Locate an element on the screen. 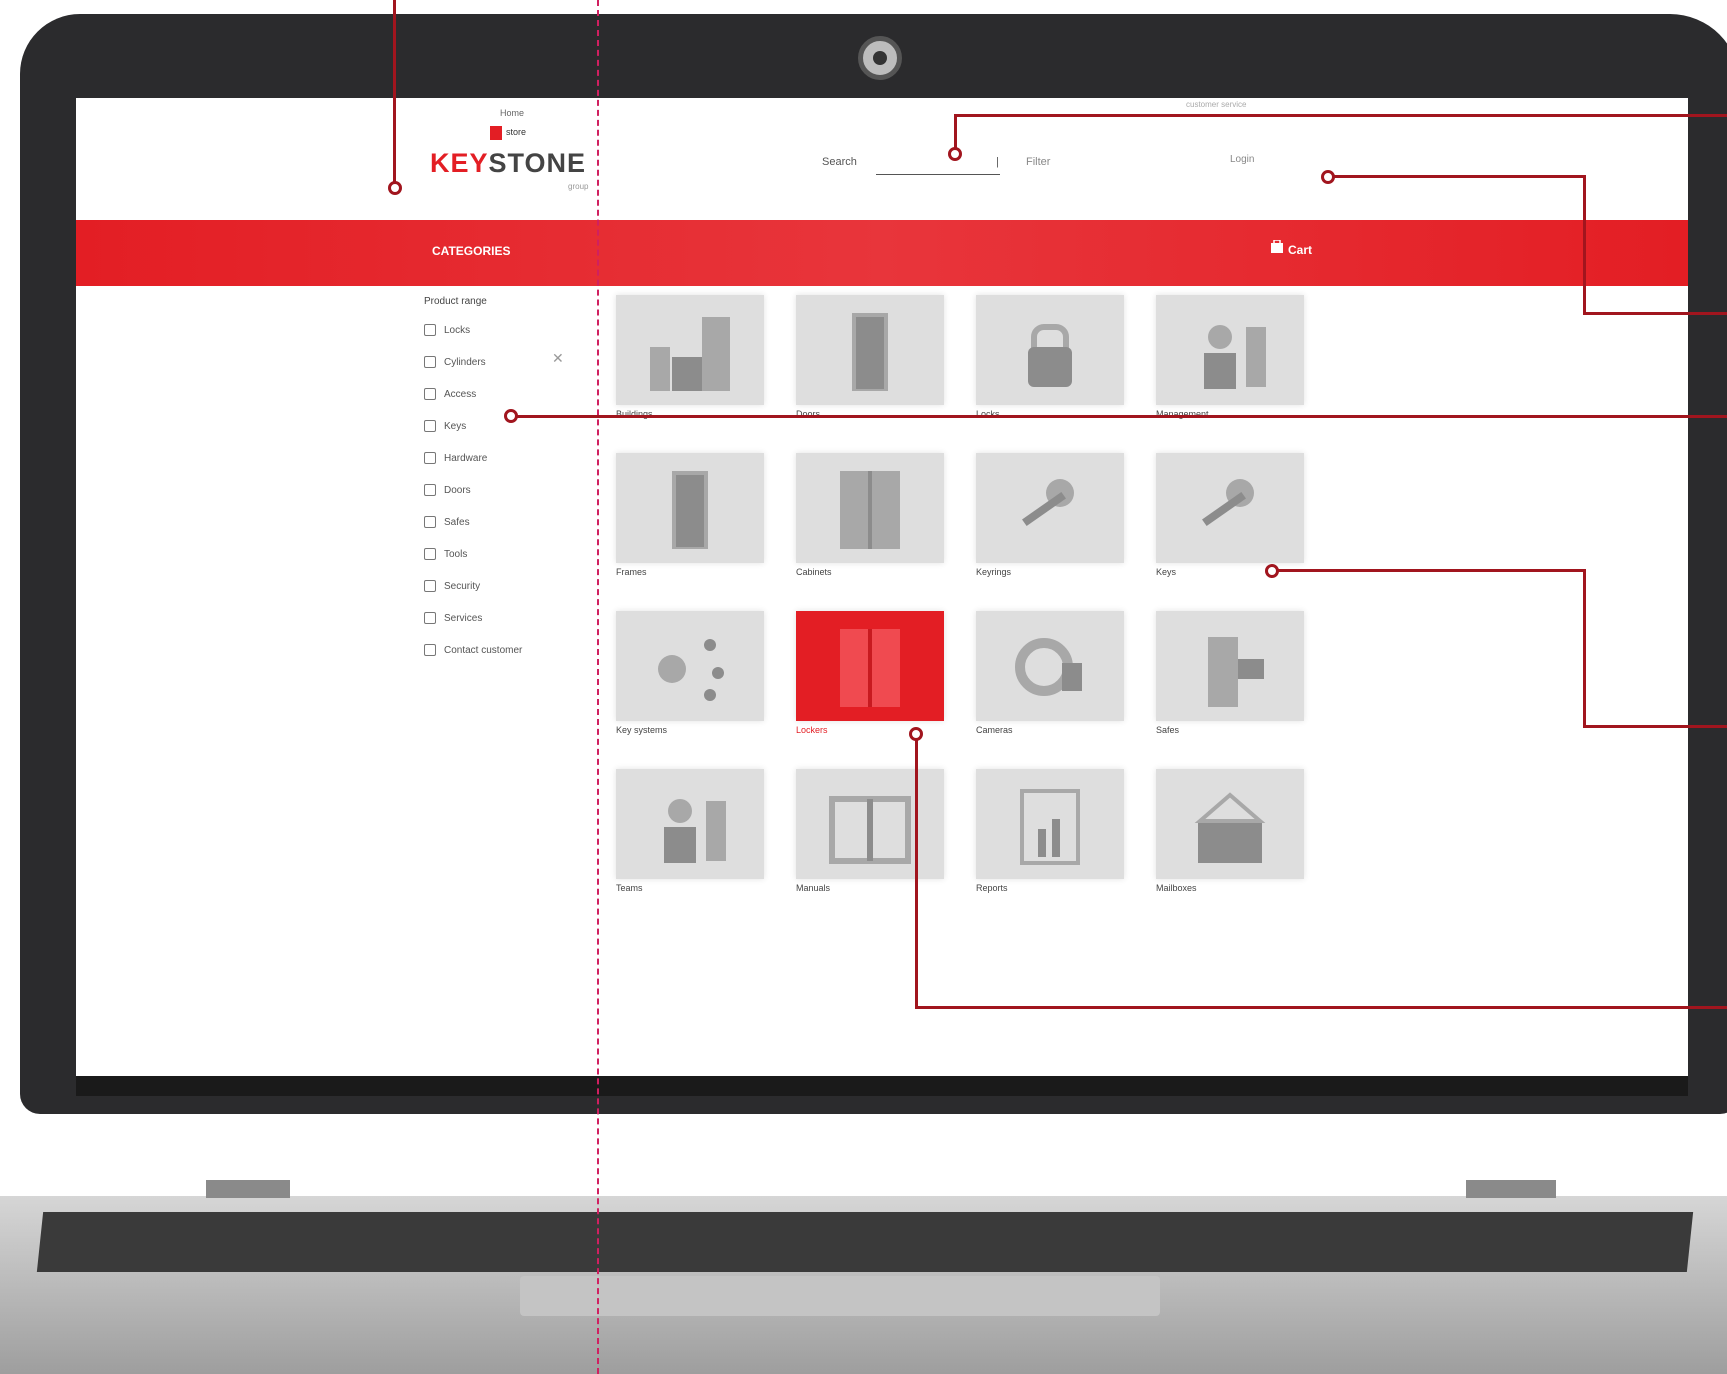 The height and width of the screenshot is (1374, 1727). sidebar-item: Keys is located at coordinates (445, 426).